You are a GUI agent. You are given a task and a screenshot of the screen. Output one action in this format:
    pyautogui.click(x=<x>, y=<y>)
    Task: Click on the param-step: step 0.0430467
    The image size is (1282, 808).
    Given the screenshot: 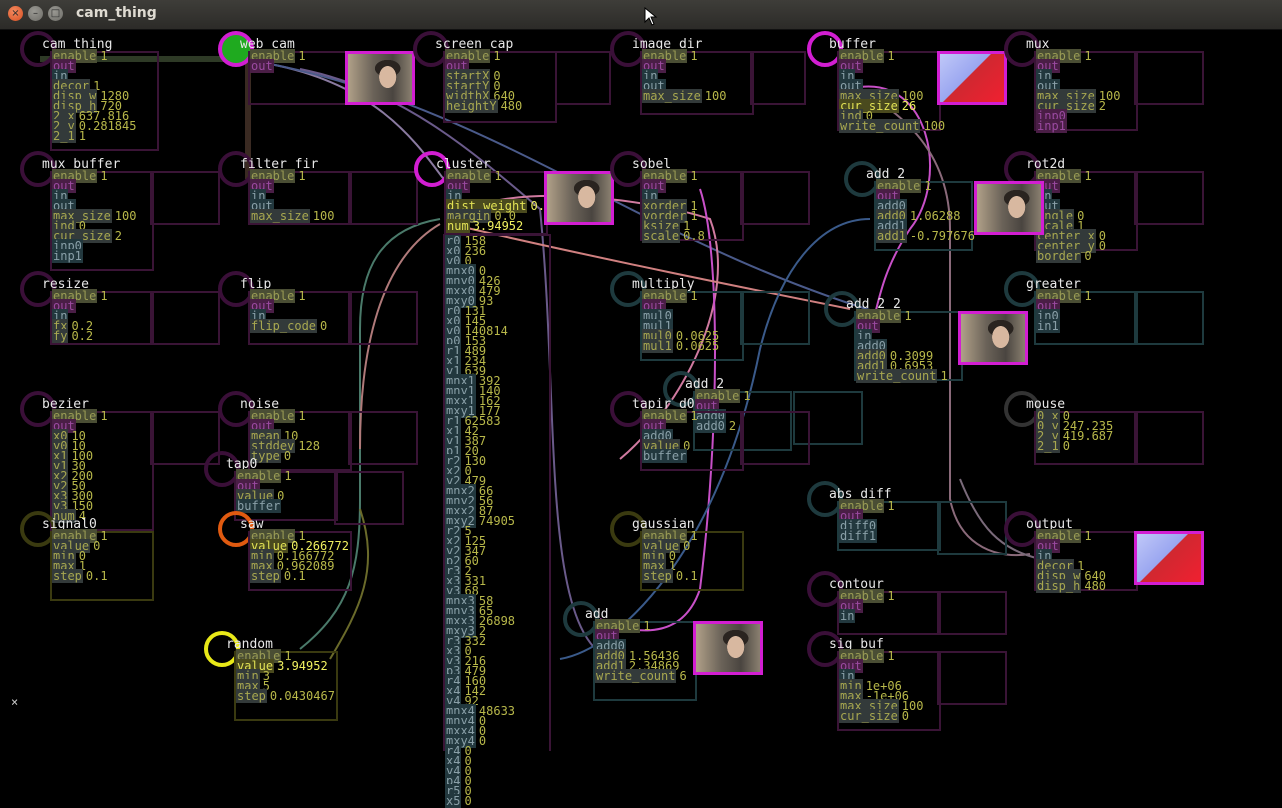 What is the action you would take?
    pyautogui.click(x=285, y=696)
    